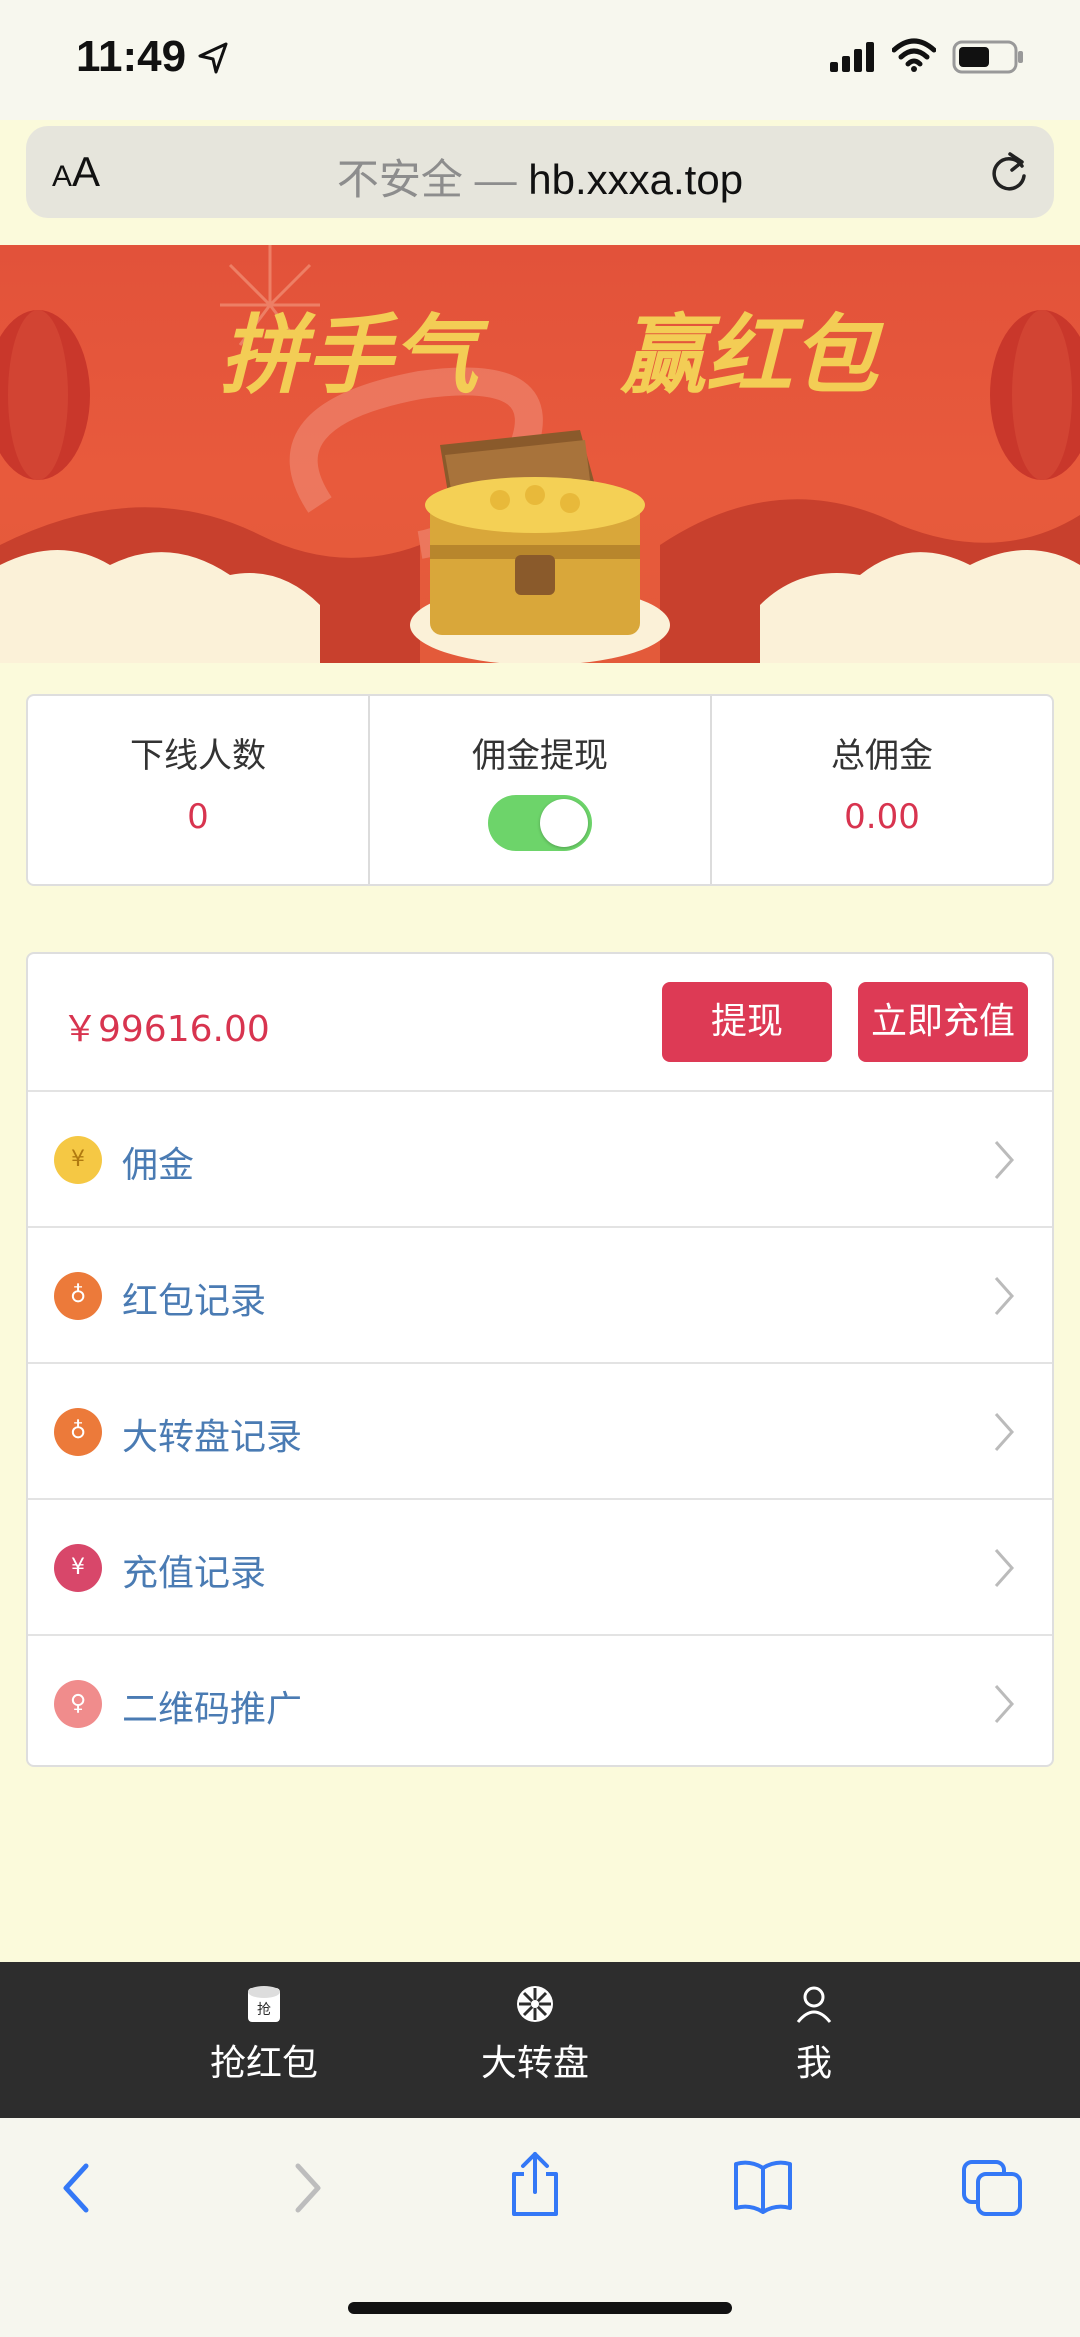 The image size is (1080, 2337). Describe the element at coordinates (264, 2009) in the screenshot. I see `svg-text: 抢` at that location.